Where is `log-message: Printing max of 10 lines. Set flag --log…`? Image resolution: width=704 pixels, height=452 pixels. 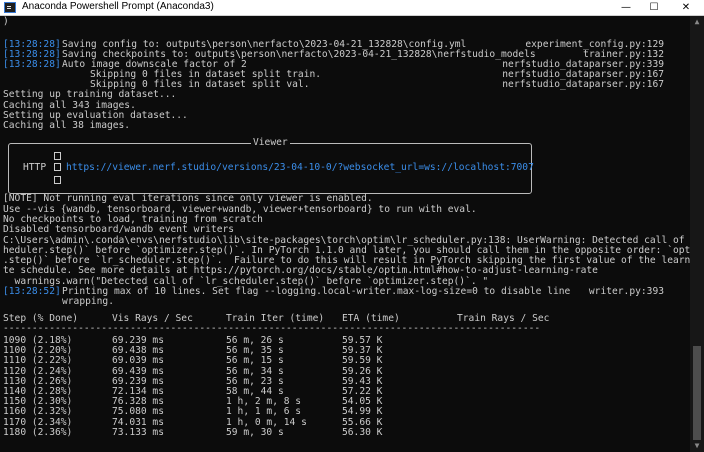 log-message: Printing max of 10 lines. Set flag --log… is located at coordinates (316, 291).